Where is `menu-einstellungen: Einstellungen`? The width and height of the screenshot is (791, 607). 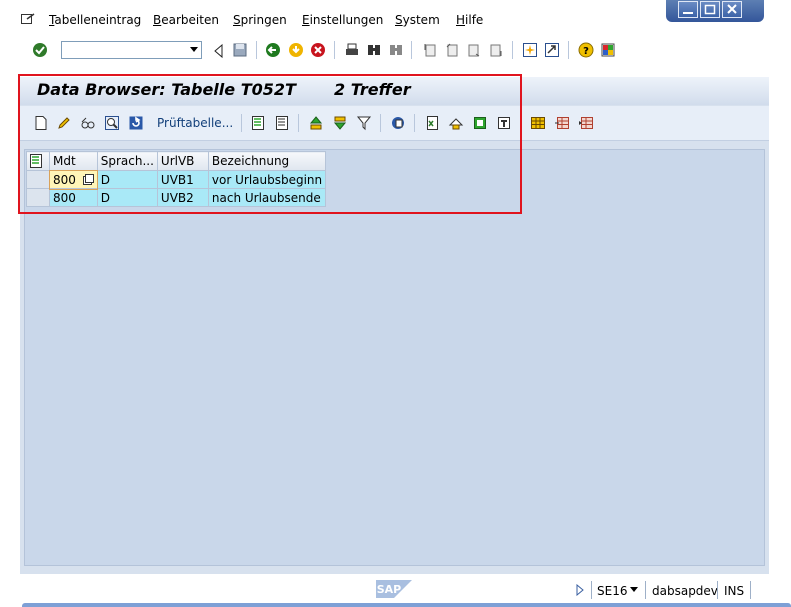 menu-einstellungen: Einstellungen is located at coordinates (342, 20).